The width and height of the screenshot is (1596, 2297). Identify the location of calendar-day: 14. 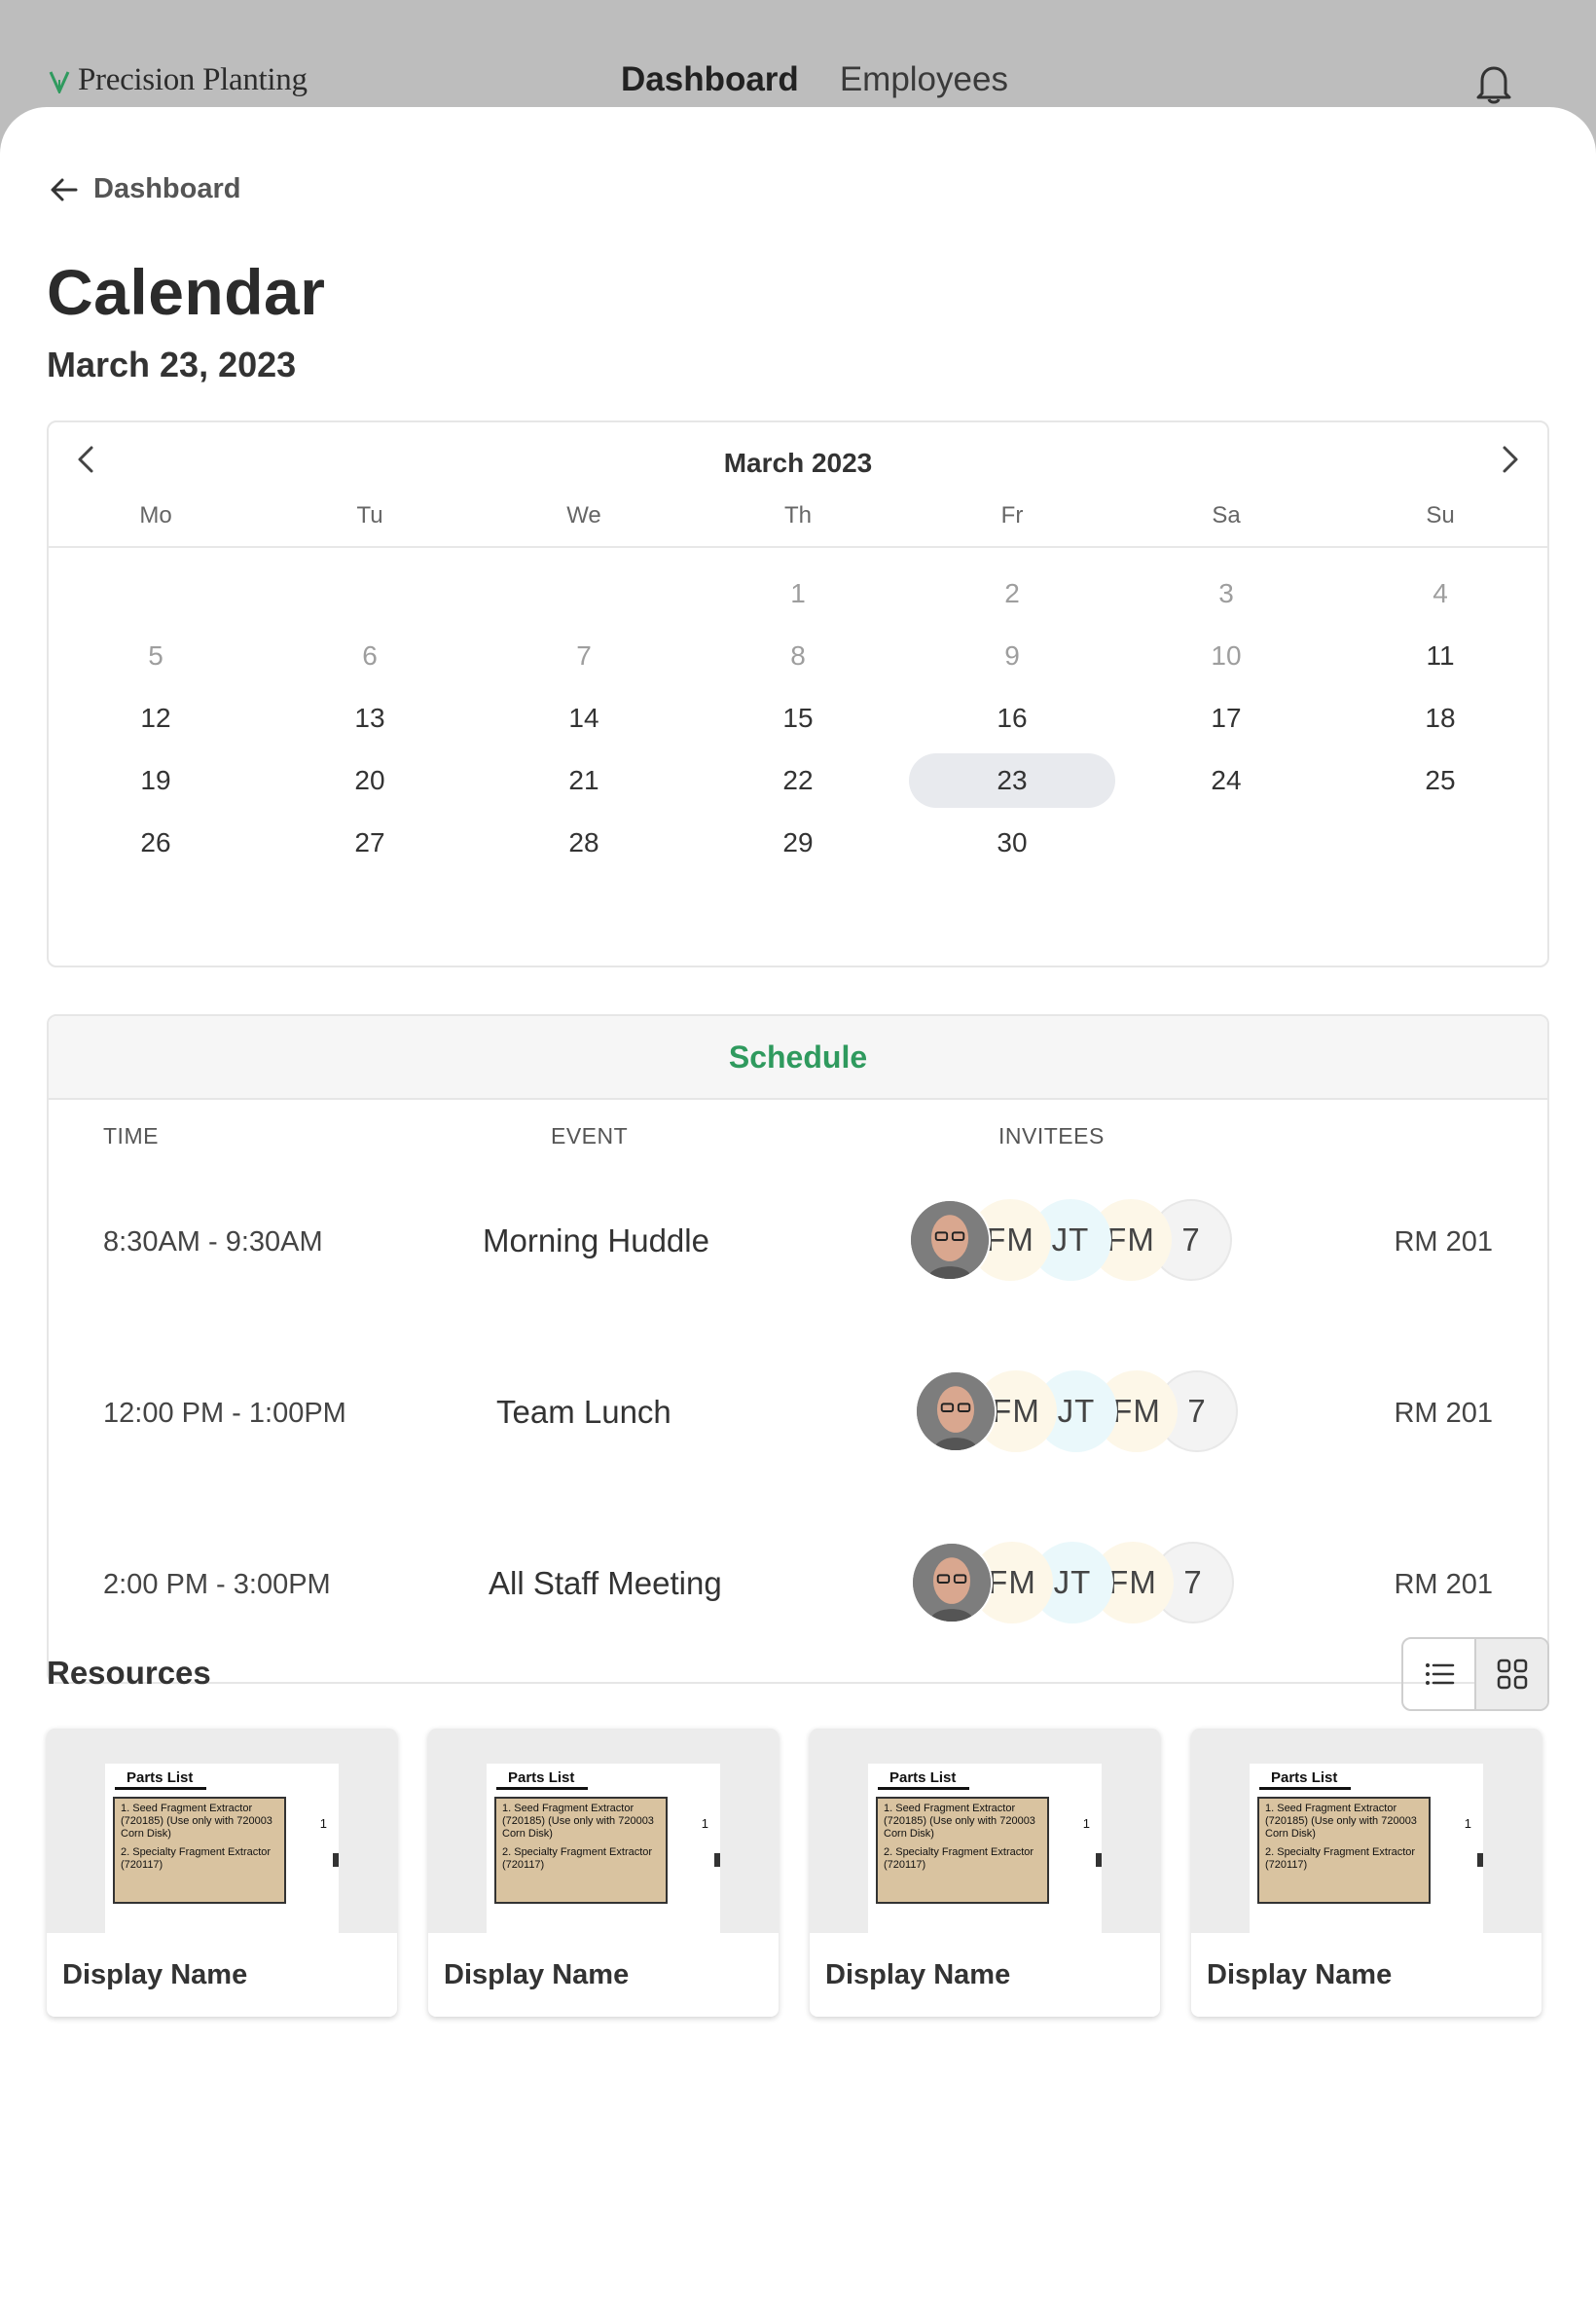
(584, 718).